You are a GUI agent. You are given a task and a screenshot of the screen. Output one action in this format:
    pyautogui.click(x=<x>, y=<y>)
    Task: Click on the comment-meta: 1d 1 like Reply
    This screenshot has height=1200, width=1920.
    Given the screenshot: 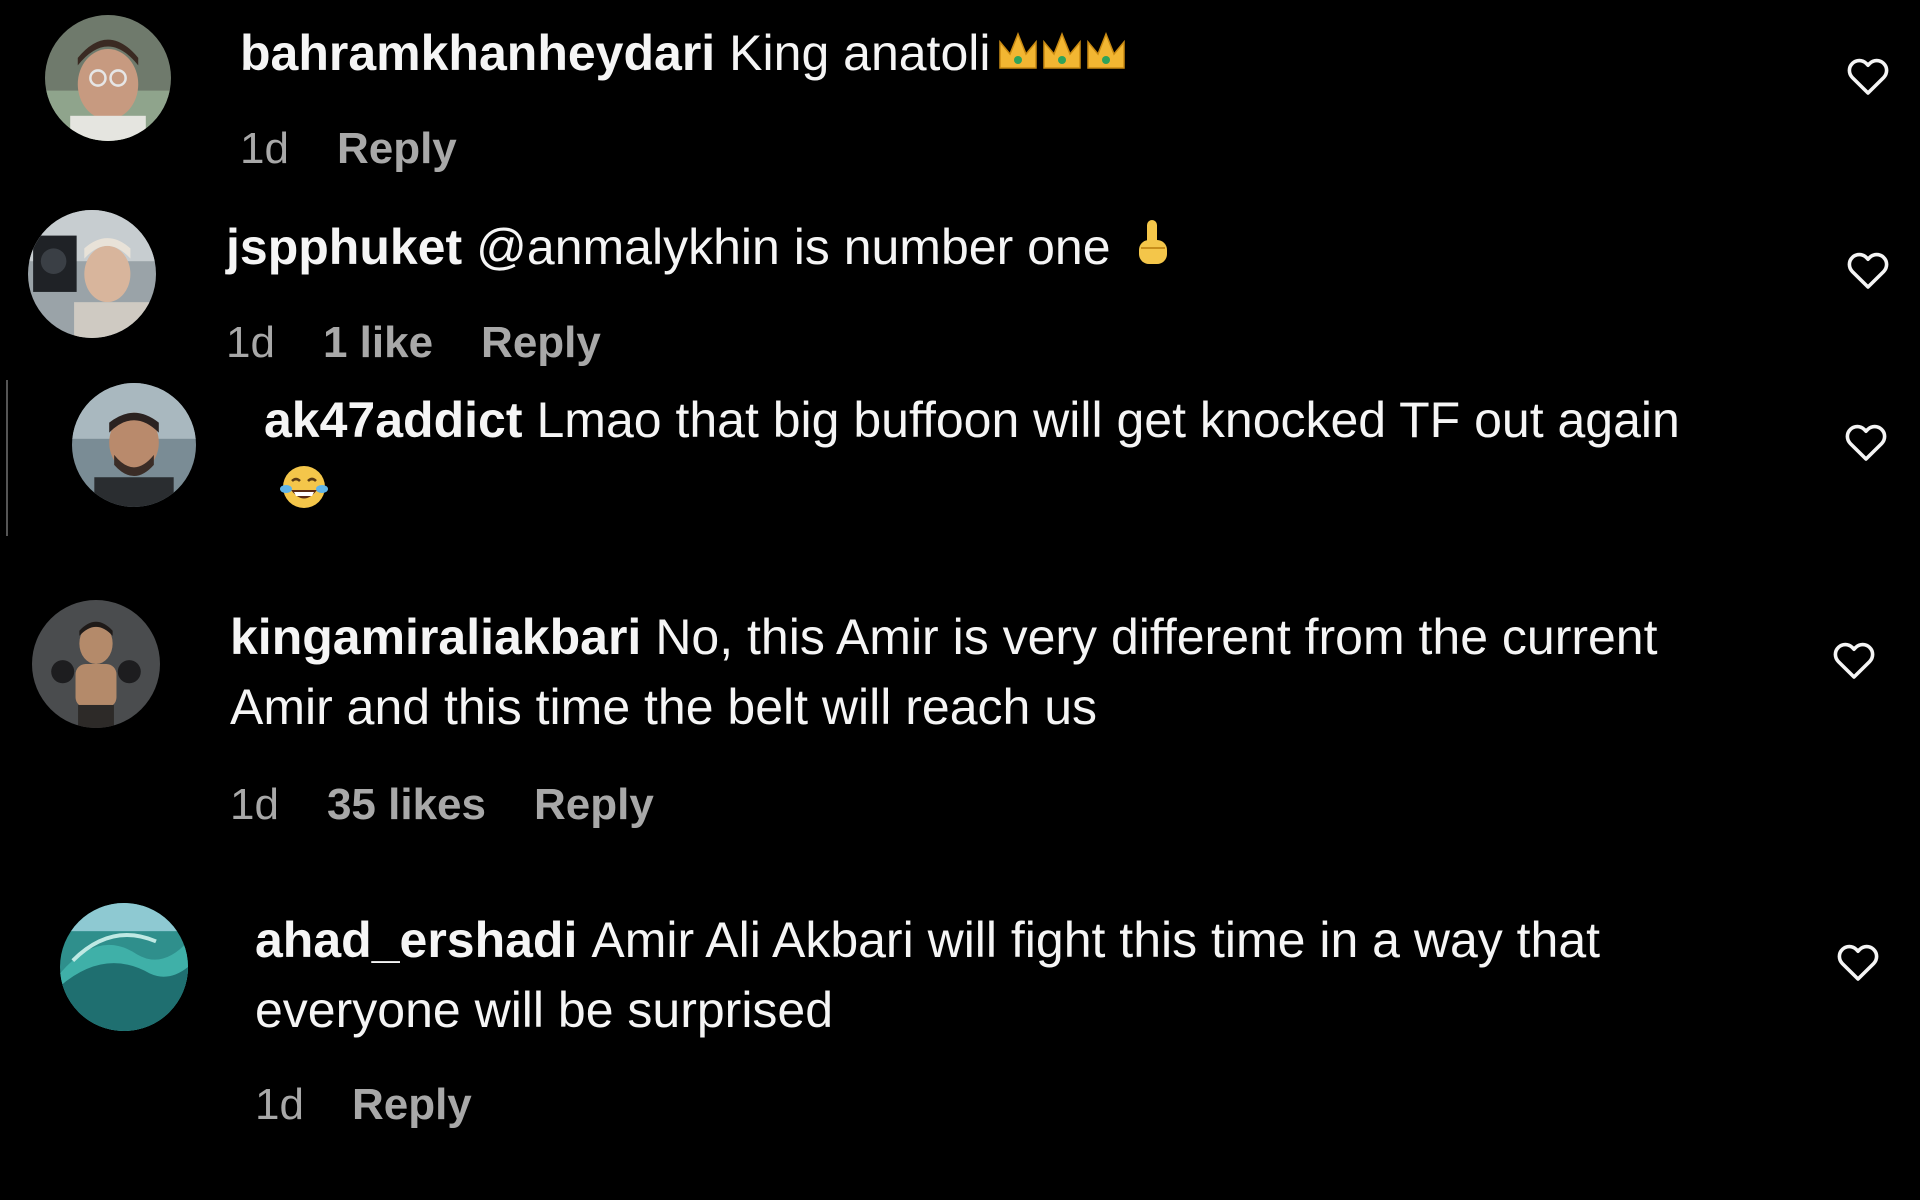 What is the action you would take?
    pyautogui.click(x=413, y=343)
    